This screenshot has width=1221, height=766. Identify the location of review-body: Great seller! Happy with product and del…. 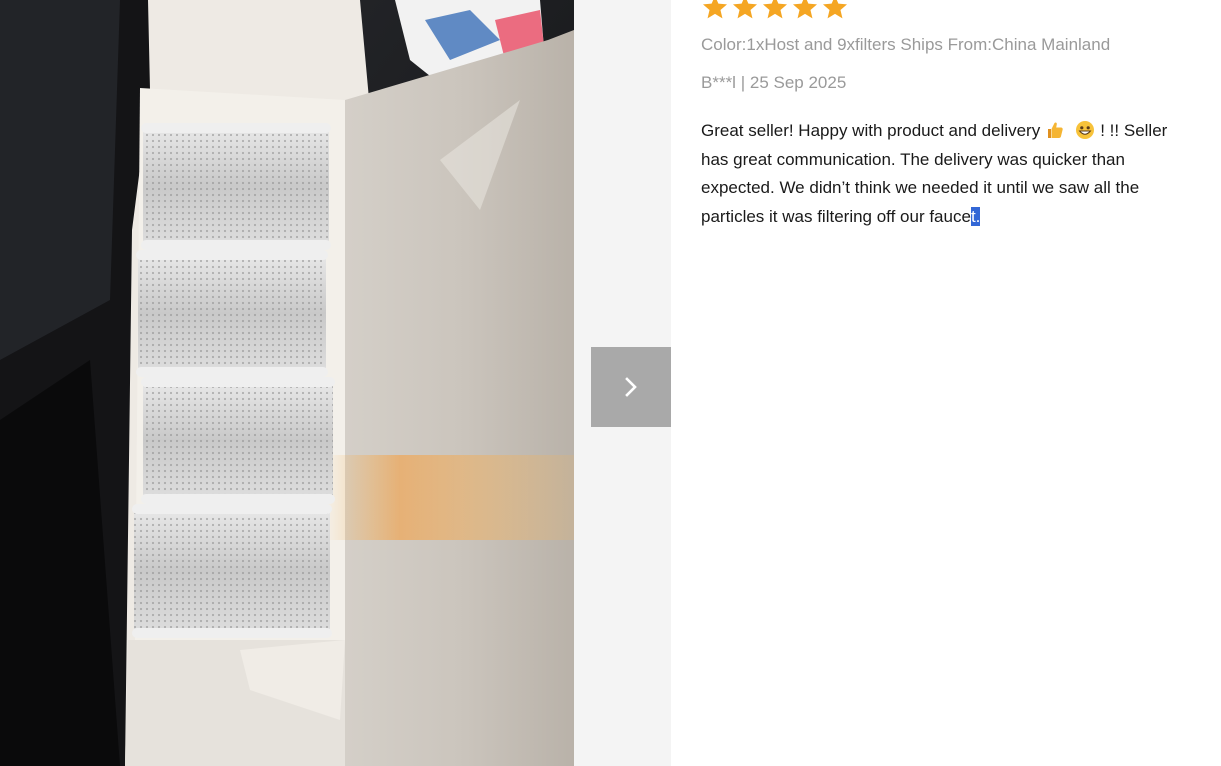
(937, 174).